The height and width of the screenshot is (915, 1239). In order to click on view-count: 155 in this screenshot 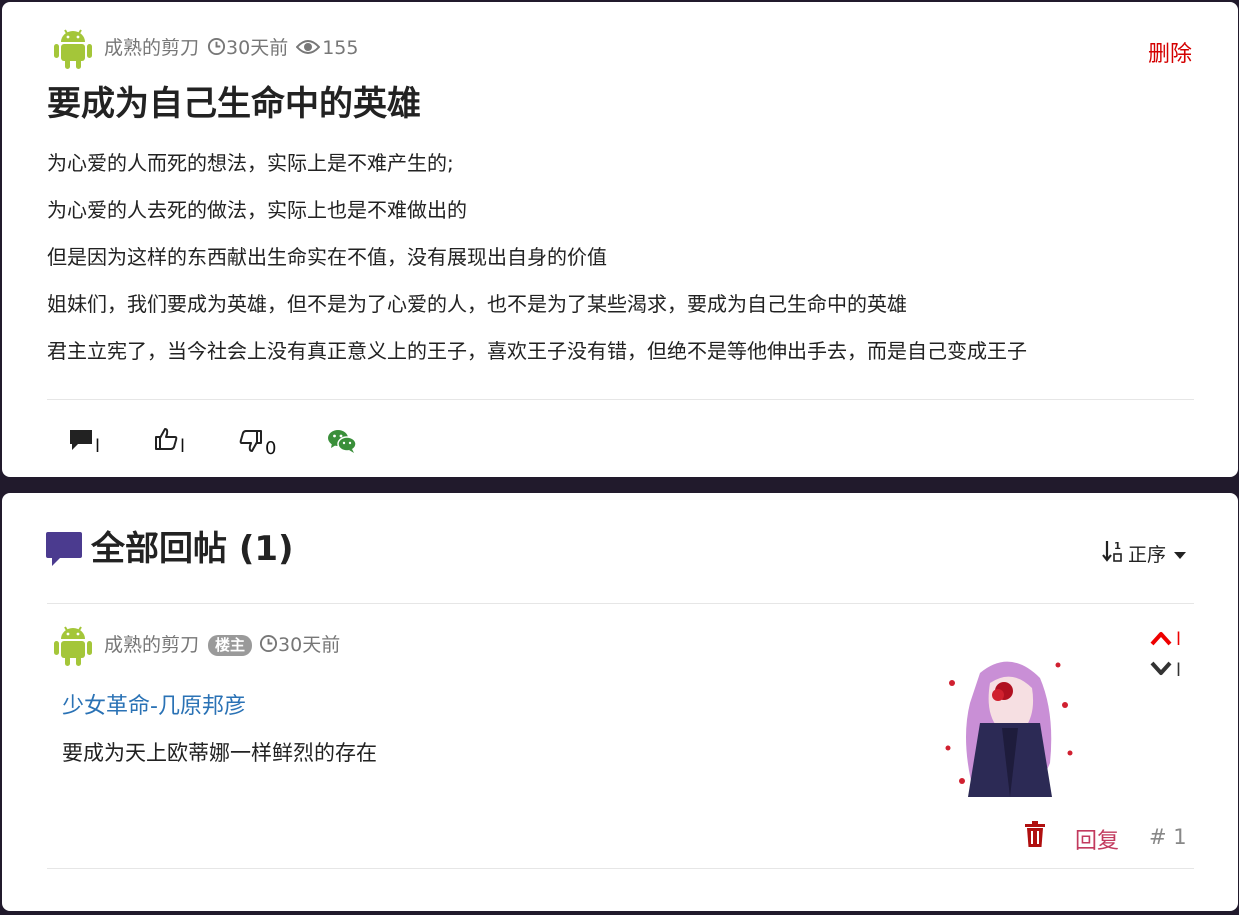, I will do `click(340, 48)`.